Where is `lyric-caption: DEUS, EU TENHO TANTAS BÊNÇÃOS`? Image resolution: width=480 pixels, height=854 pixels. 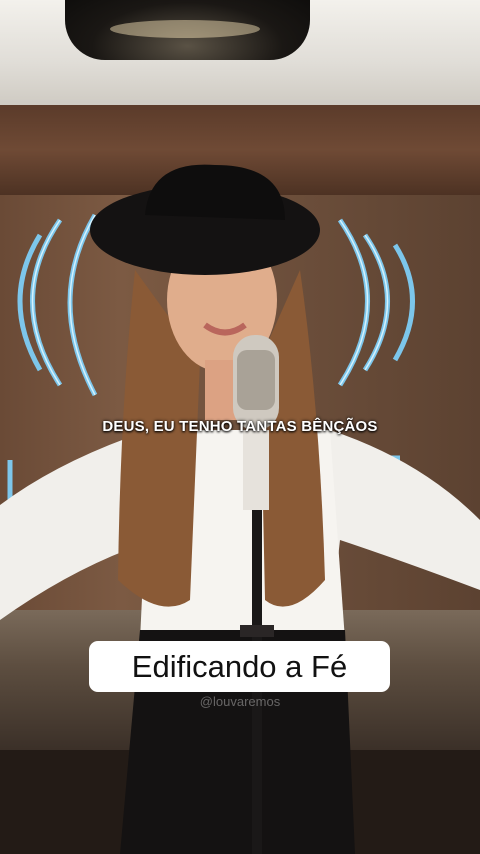
lyric-caption: DEUS, EU TENHO TANTAS BÊNÇÃOS is located at coordinates (240, 426).